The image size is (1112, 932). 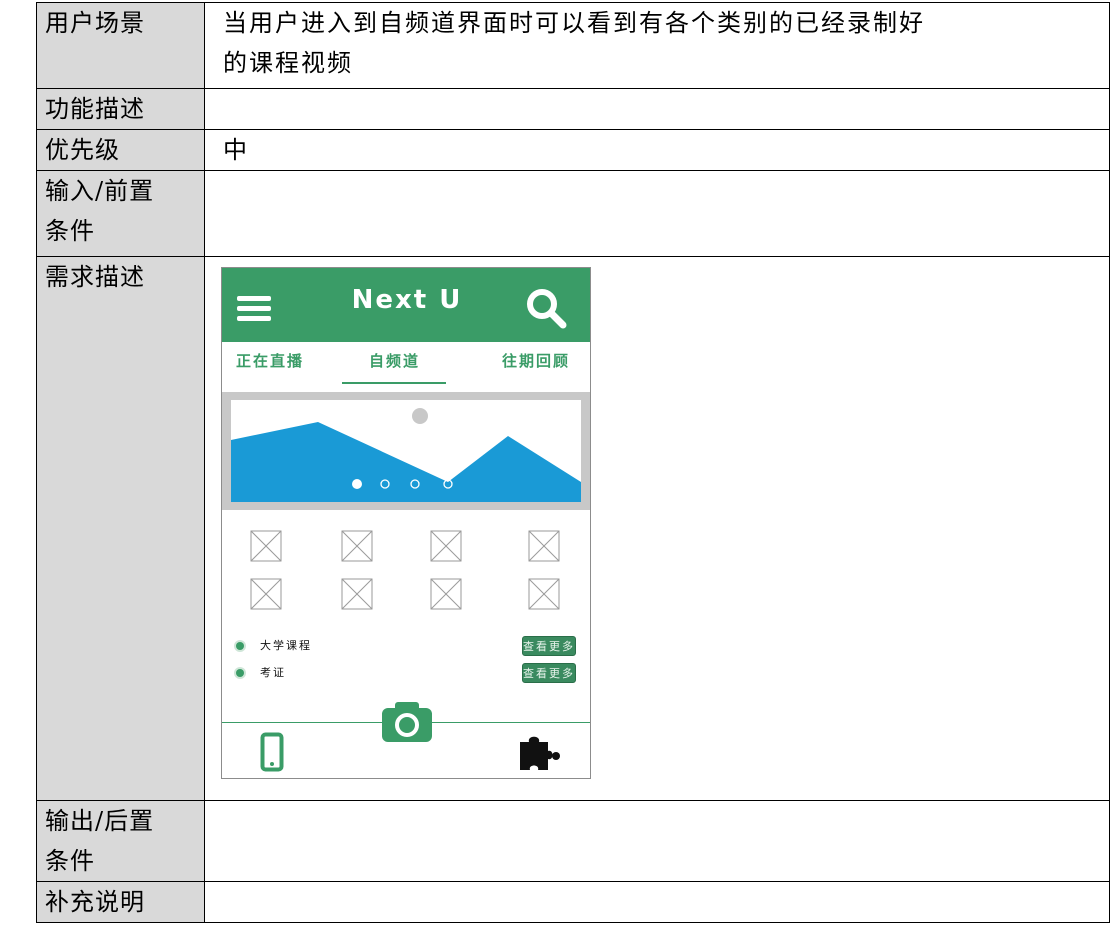 I want to click on tab-live: 正在直播, so click(x=270, y=361).